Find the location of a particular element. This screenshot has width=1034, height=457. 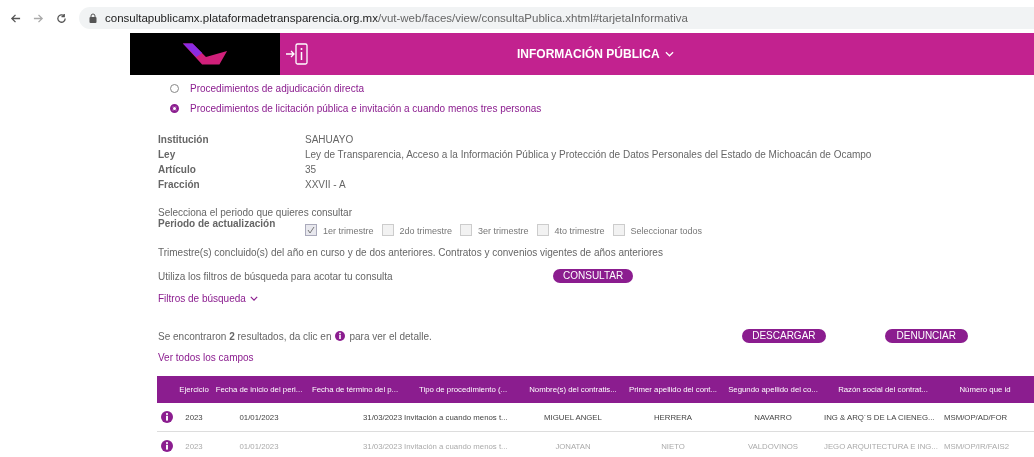

download-button: DESCARGAR is located at coordinates (784, 336).